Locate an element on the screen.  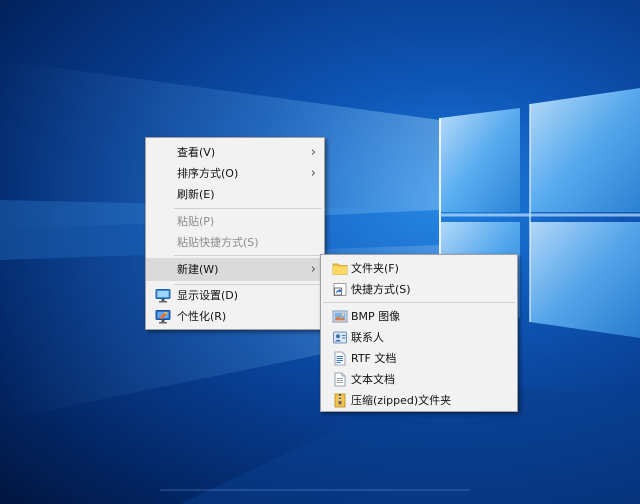
menu-item-label: 新建(W) is located at coordinates (198, 269).